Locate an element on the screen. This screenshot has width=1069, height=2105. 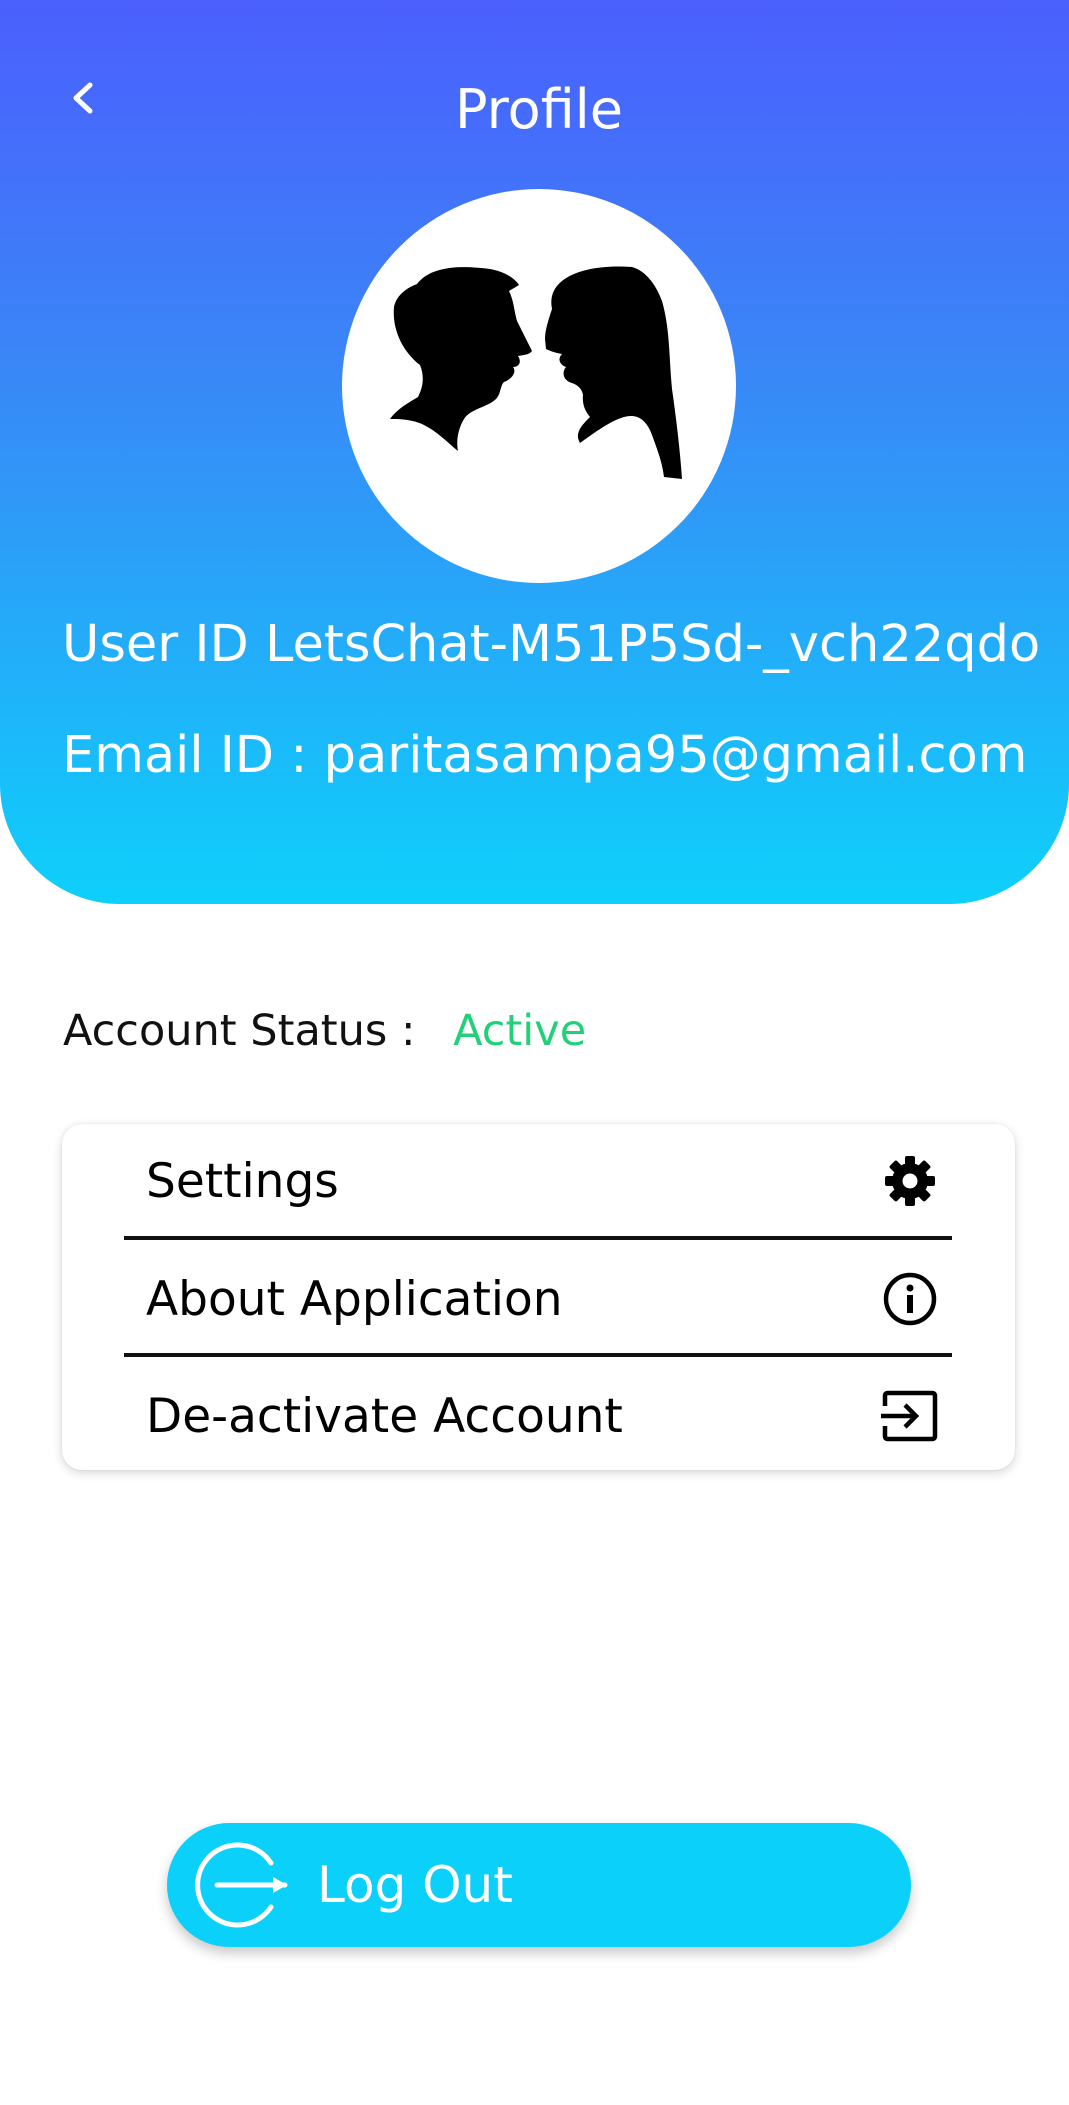
logout-icon is located at coordinates (241, 1885).